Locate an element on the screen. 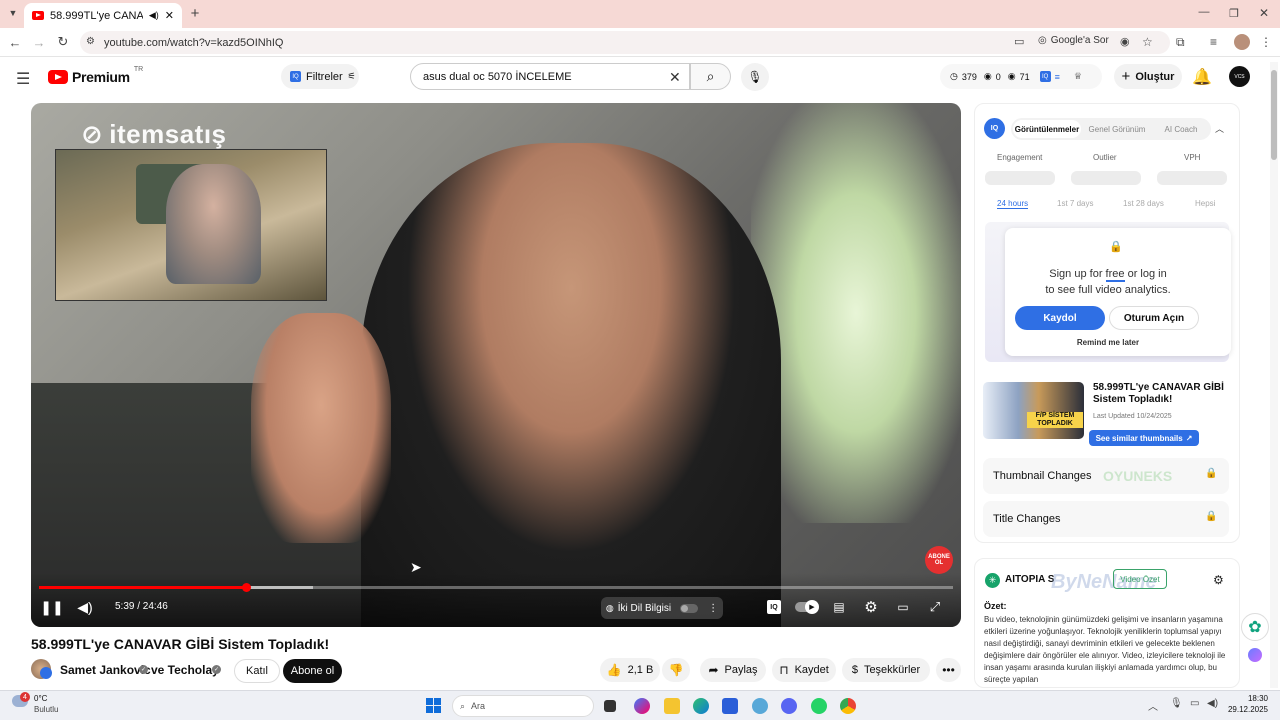 The width and height of the screenshot is (1280, 720). tab-list-dropdown-icon: ▼ is located at coordinates (13, 13).